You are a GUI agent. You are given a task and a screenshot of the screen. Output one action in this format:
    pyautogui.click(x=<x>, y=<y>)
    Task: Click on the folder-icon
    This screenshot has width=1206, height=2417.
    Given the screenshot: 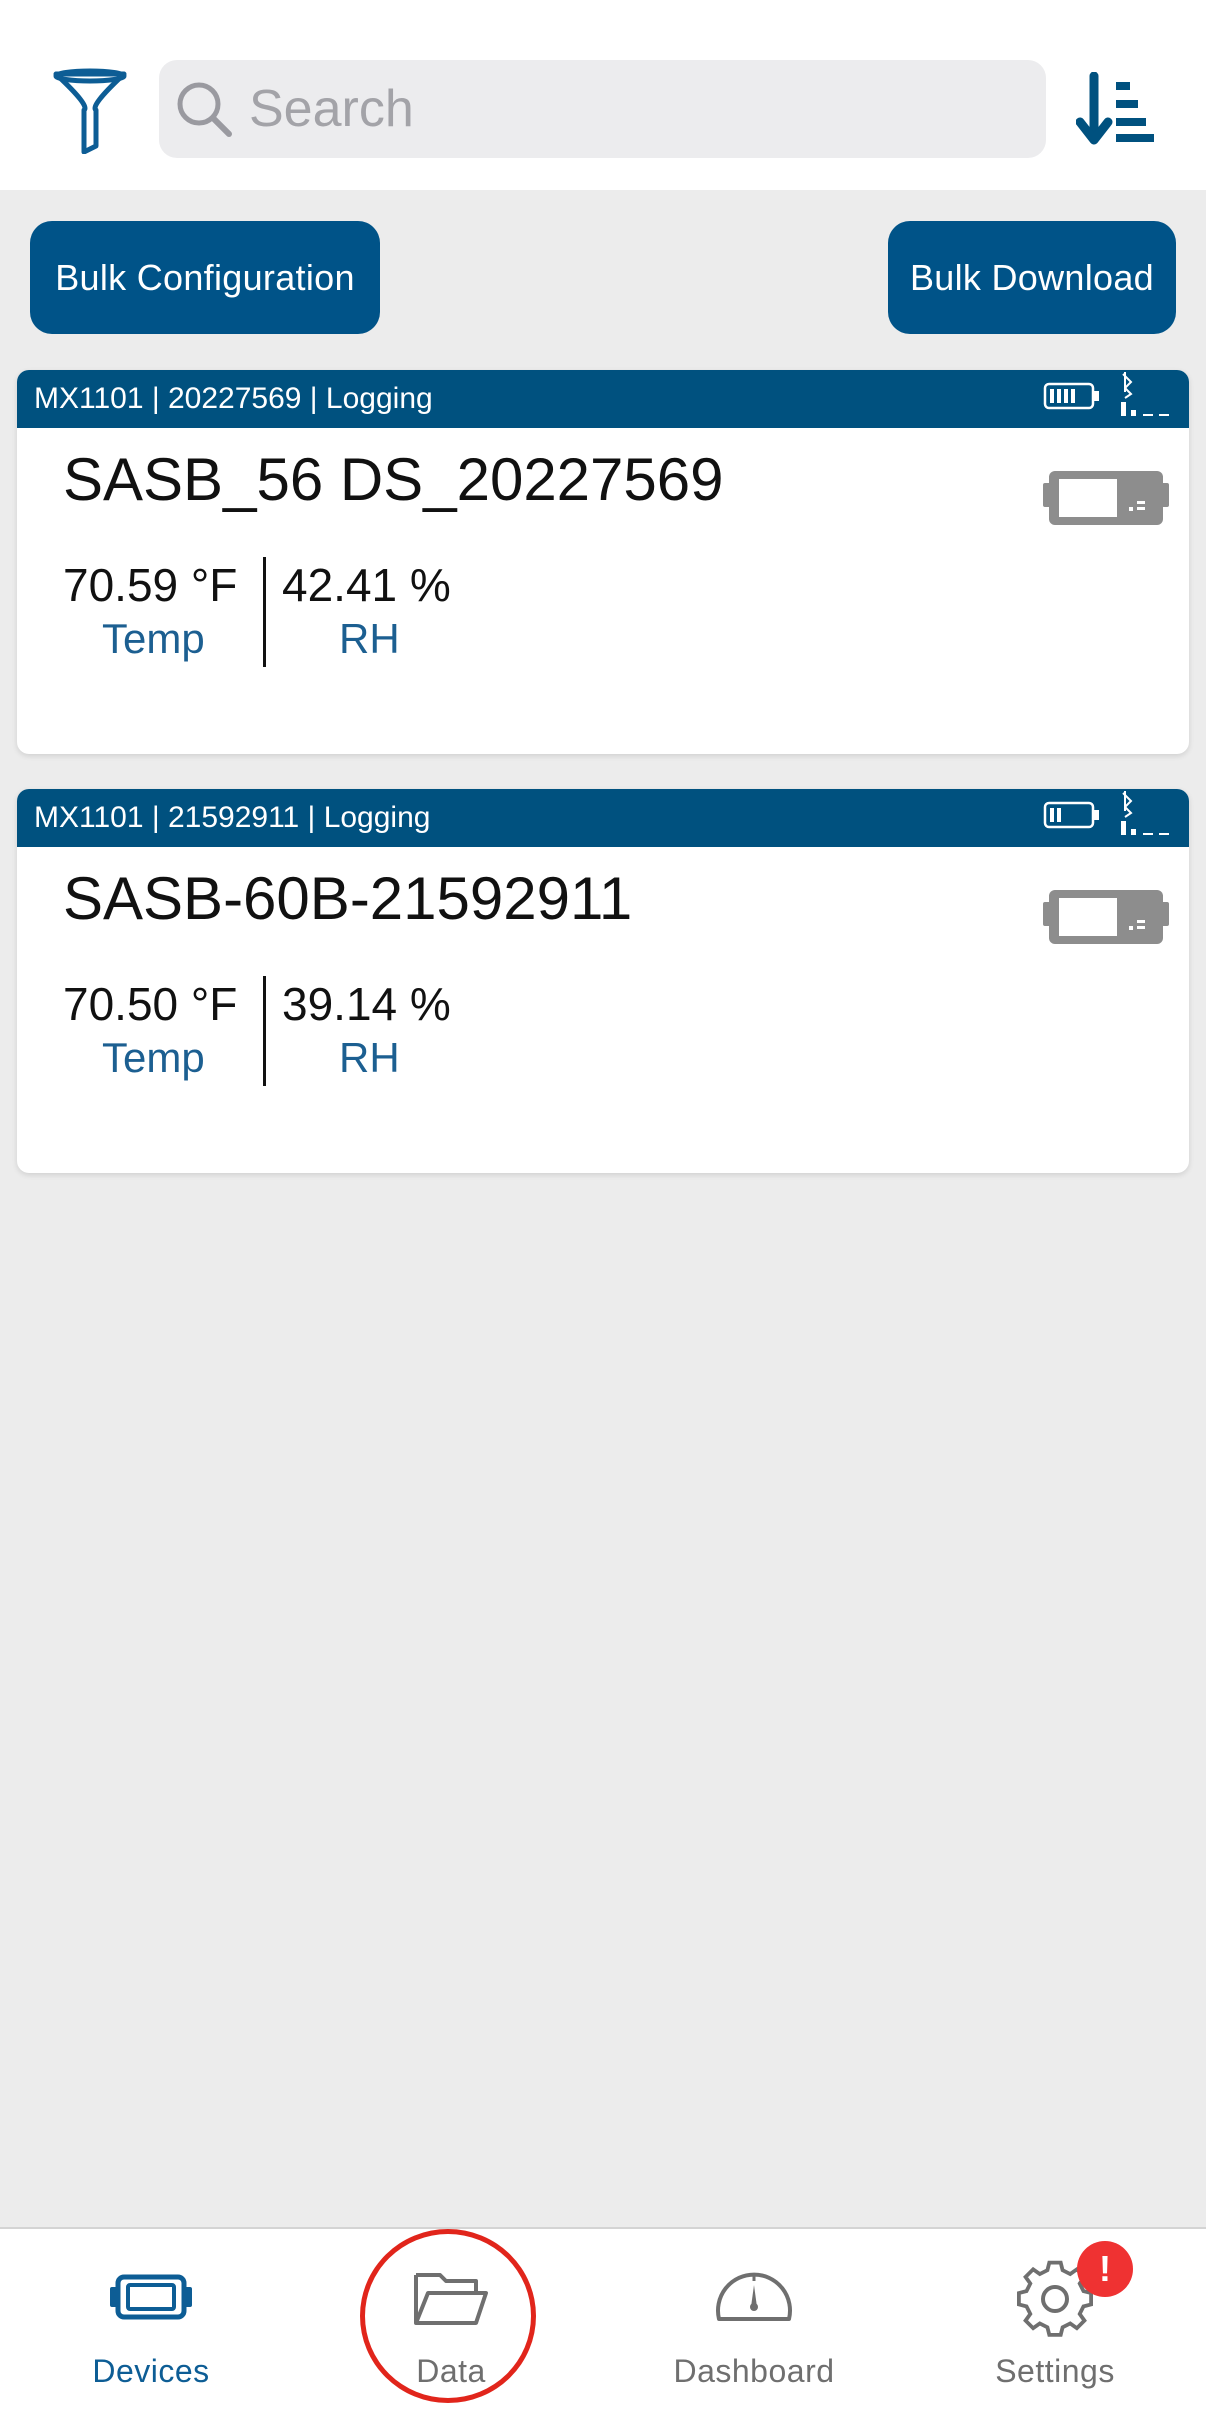 What is the action you would take?
    pyautogui.click(x=451, y=2297)
    